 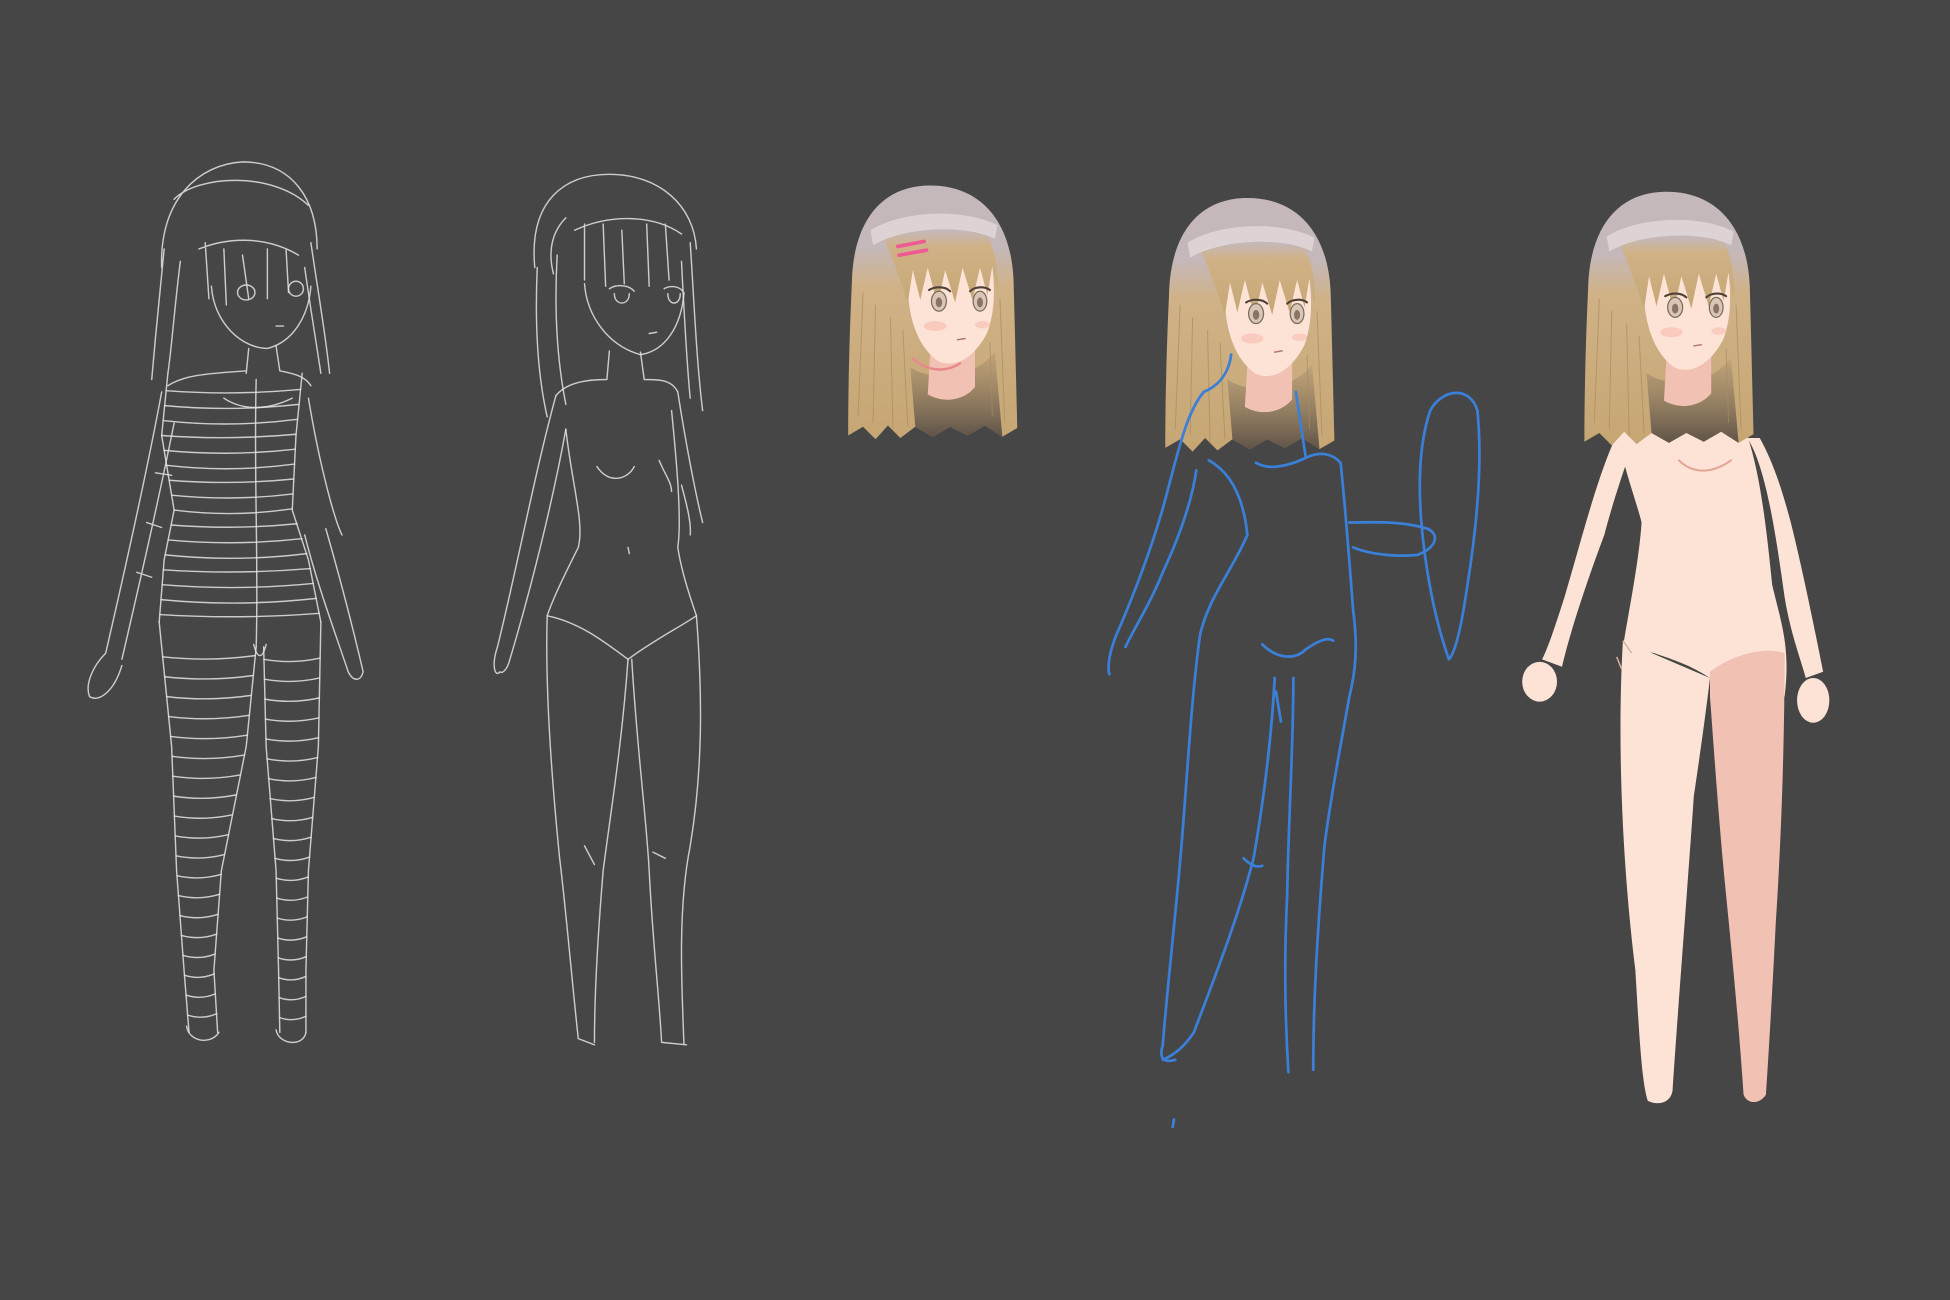 I want to click on left-hand, so click(x=1540, y=681).